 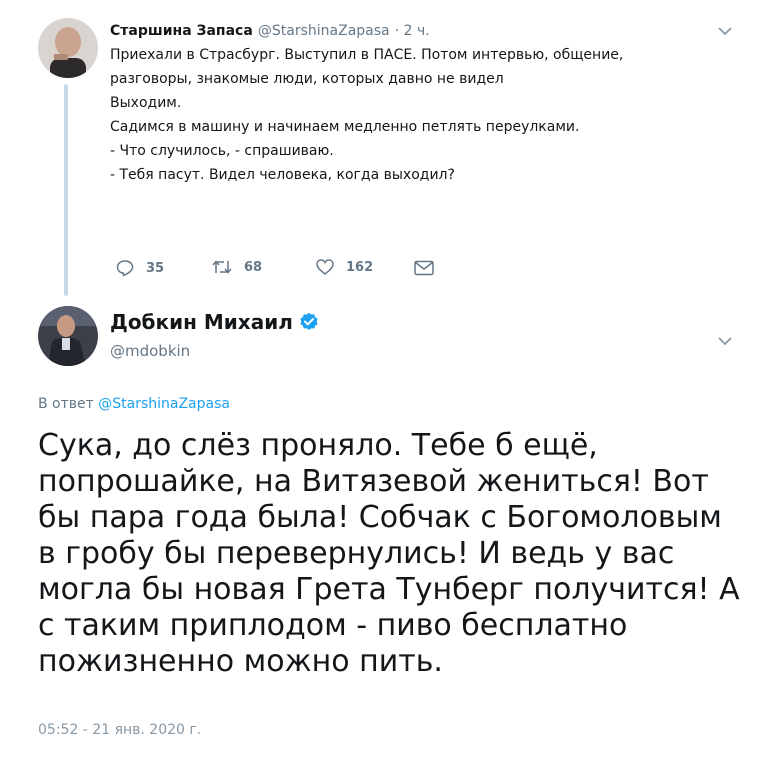 What do you see at coordinates (181, 31) in the screenshot?
I see `author-name: Старшина Запаса` at bounding box center [181, 31].